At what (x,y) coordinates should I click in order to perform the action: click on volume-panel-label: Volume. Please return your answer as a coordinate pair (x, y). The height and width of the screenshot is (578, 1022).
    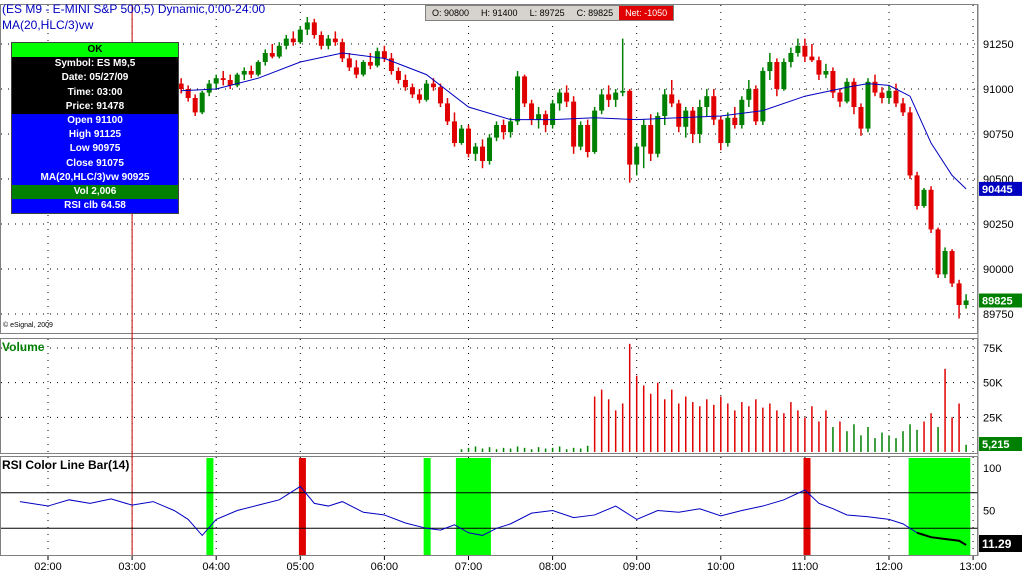
    Looking at the image, I should click on (23, 347).